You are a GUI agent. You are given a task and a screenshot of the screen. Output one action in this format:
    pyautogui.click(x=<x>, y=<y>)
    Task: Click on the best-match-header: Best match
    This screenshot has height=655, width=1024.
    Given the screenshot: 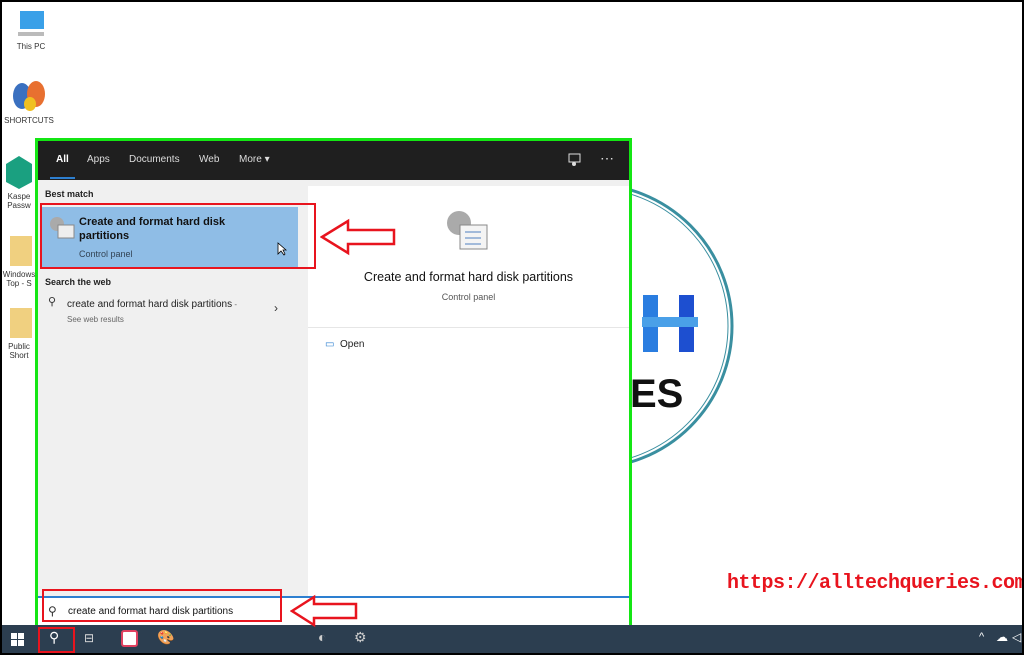 What is the action you would take?
    pyautogui.click(x=69, y=194)
    